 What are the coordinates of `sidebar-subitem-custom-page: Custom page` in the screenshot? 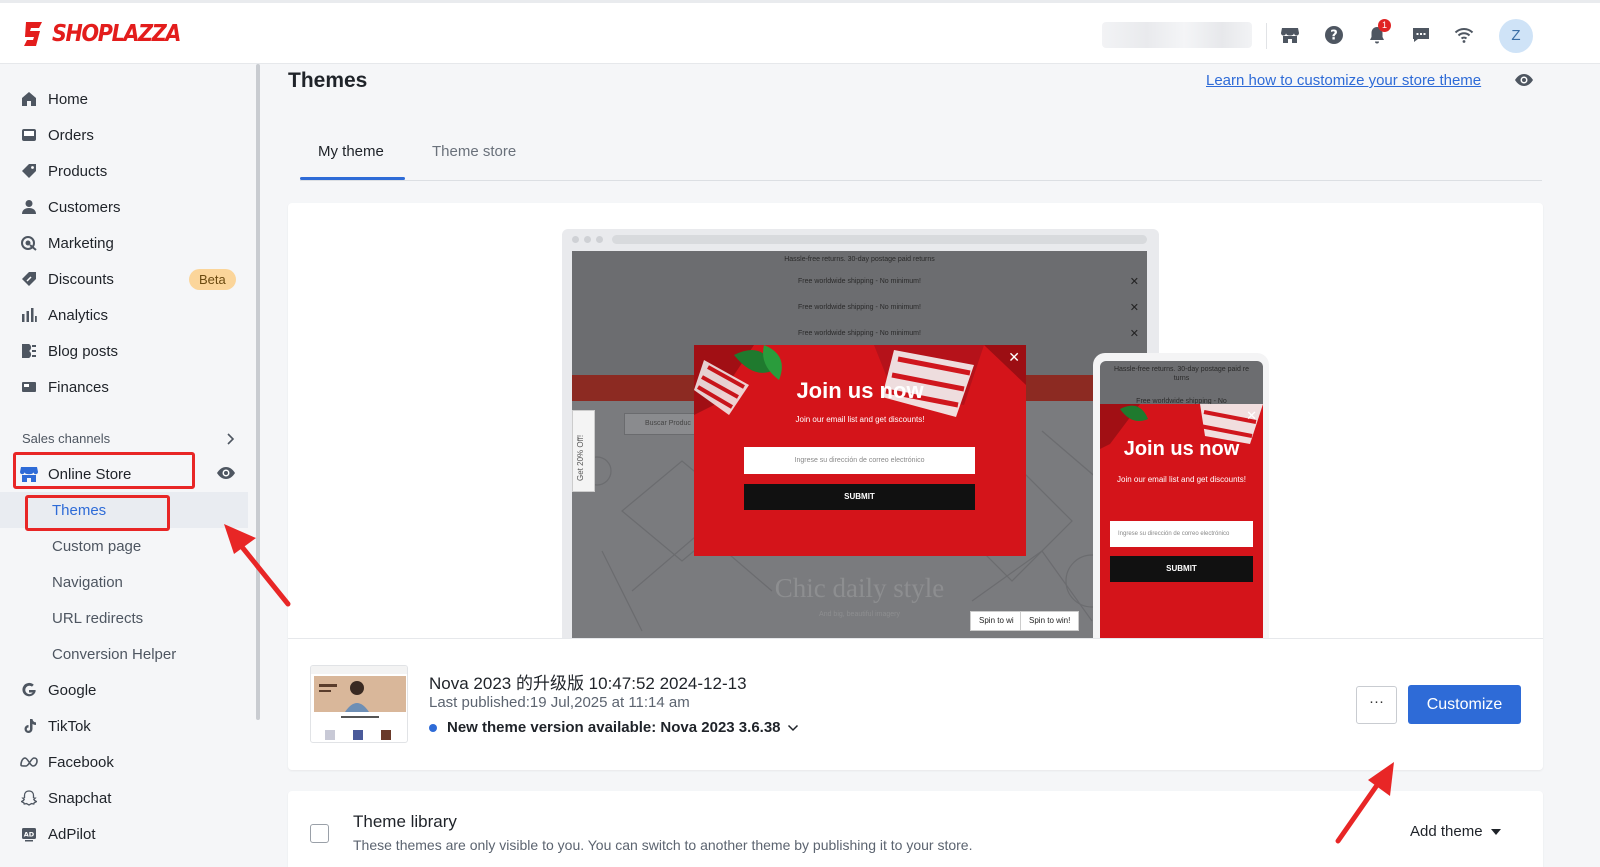 It's located at (124, 546).